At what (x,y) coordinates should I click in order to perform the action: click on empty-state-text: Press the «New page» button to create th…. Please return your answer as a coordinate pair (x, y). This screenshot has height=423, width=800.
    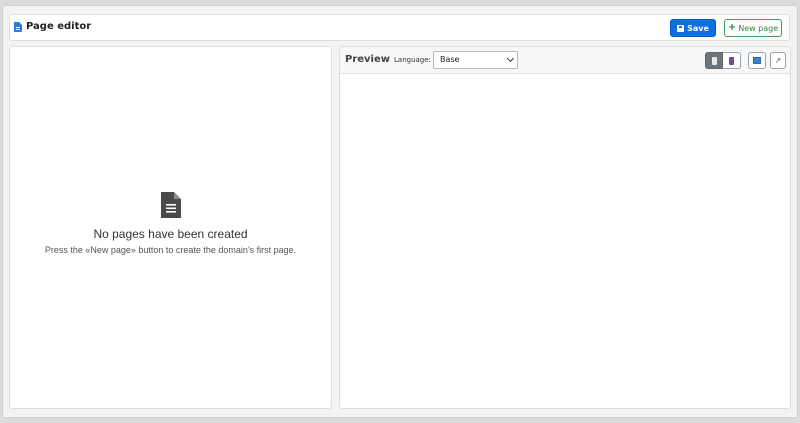
    Looking at the image, I should click on (170, 250).